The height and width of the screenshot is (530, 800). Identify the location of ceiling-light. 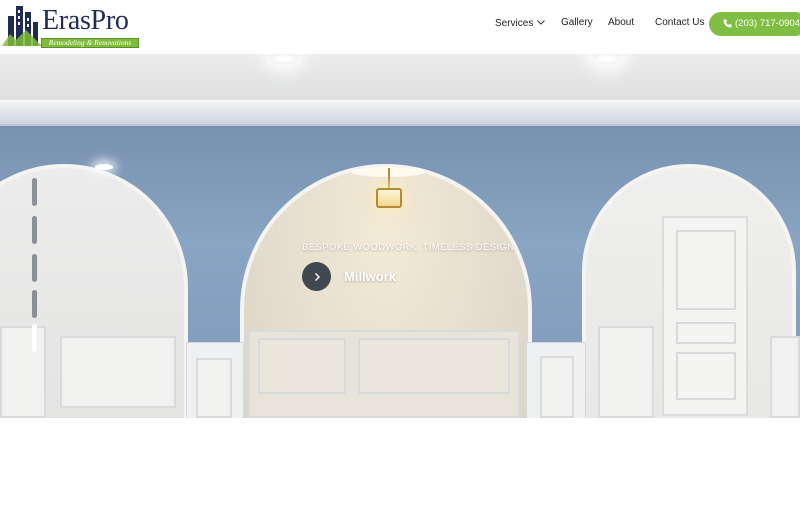
(104, 167).